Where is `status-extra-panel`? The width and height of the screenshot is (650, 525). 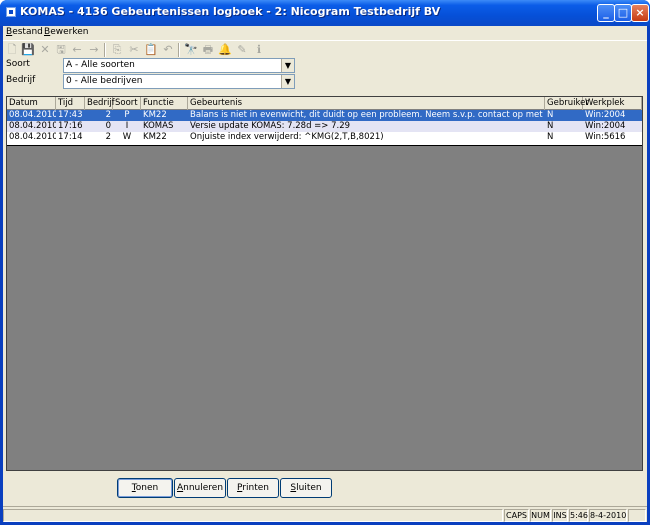
status-extra-panel is located at coordinates (637, 515).